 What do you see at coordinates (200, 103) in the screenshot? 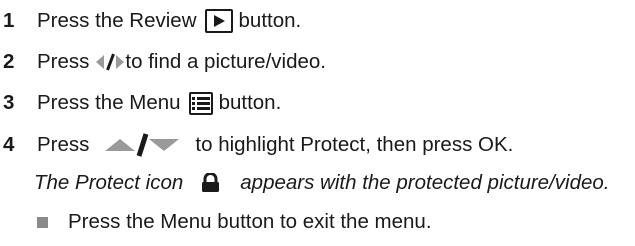
I see `menu-icon` at bounding box center [200, 103].